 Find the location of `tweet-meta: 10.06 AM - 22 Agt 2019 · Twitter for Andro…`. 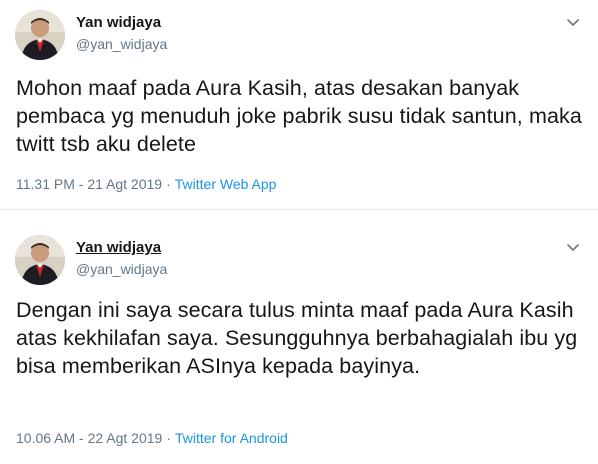

tweet-meta: 10.06 AM - 22 Agt 2019 · Twitter for Andro… is located at coordinates (152, 438).